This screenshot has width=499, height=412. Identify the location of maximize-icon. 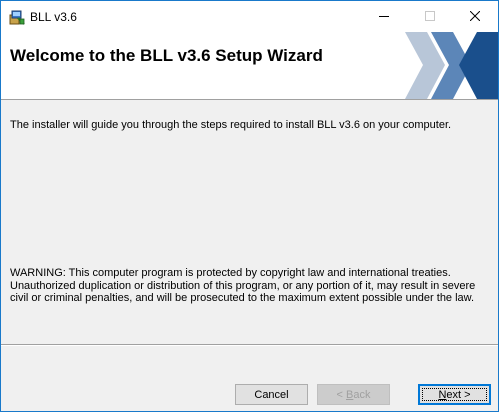
(430, 17).